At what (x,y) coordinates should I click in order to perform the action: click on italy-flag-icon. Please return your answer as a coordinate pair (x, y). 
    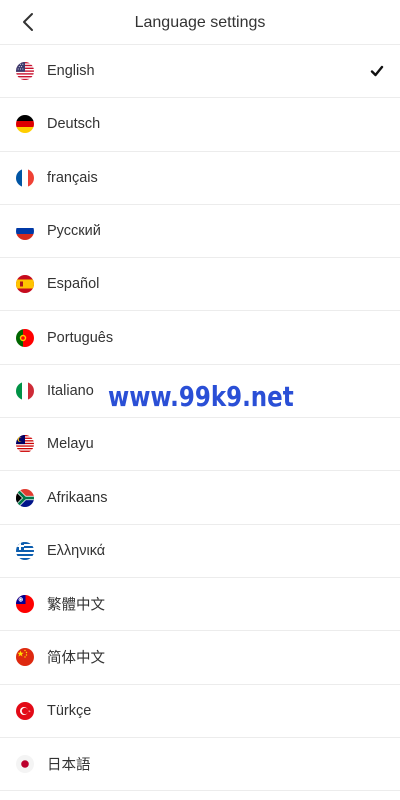
    Looking at the image, I should click on (25, 390).